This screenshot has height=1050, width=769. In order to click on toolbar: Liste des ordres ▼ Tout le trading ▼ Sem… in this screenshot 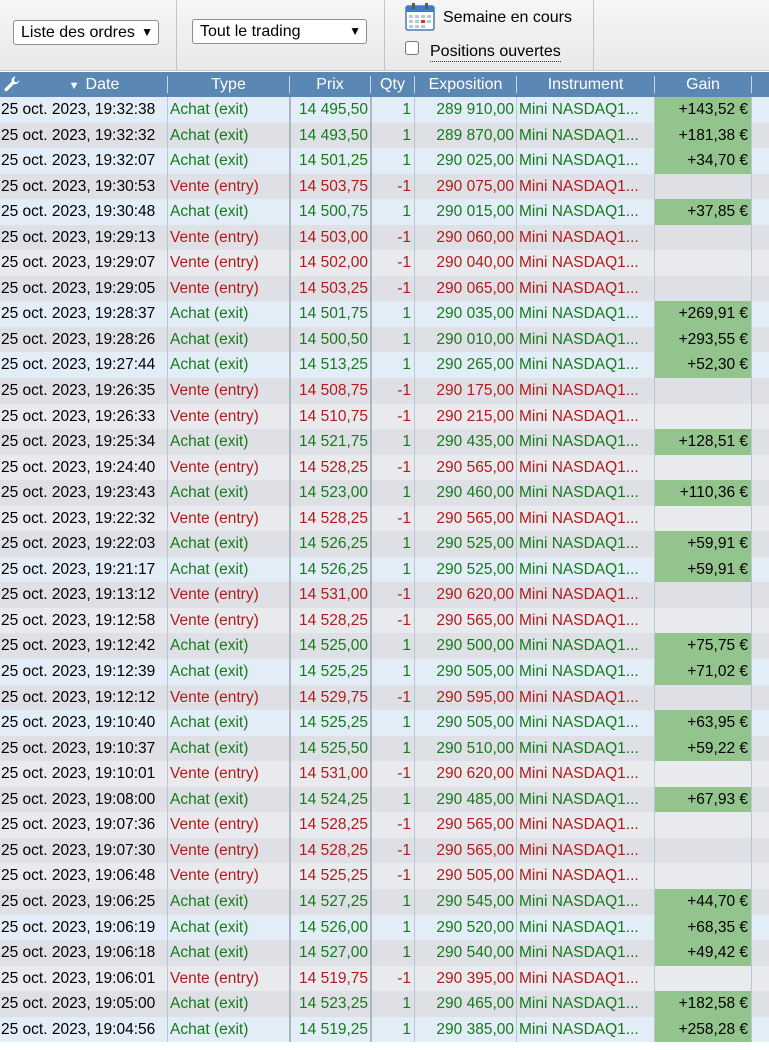, I will do `click(384, 35)`.